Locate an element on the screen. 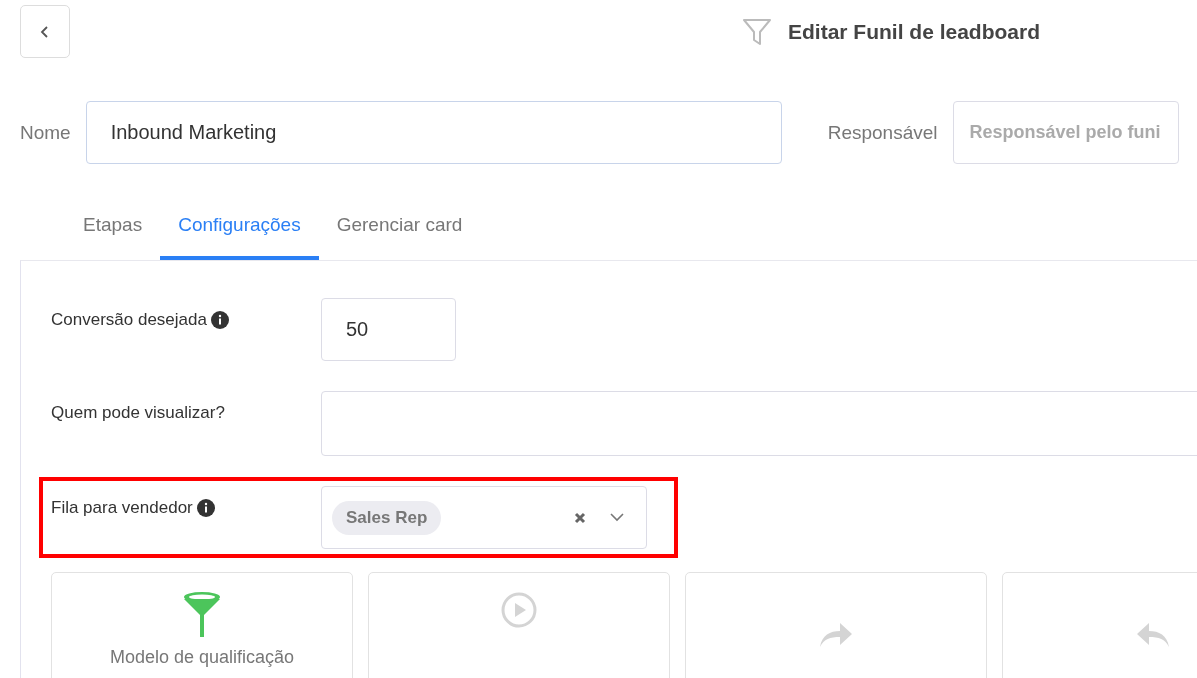 The height and width of the screenshot is (678, 1197). setting-label: Quem pode visualizar? is located at coordinates (138, 413).